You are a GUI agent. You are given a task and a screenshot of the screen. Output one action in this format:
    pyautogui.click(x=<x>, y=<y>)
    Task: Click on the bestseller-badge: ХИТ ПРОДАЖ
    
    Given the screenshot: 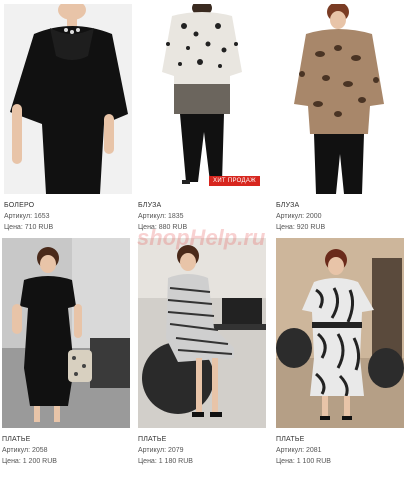 What is the action you would take?
    pyautogui.click(x=234, y=181)
    